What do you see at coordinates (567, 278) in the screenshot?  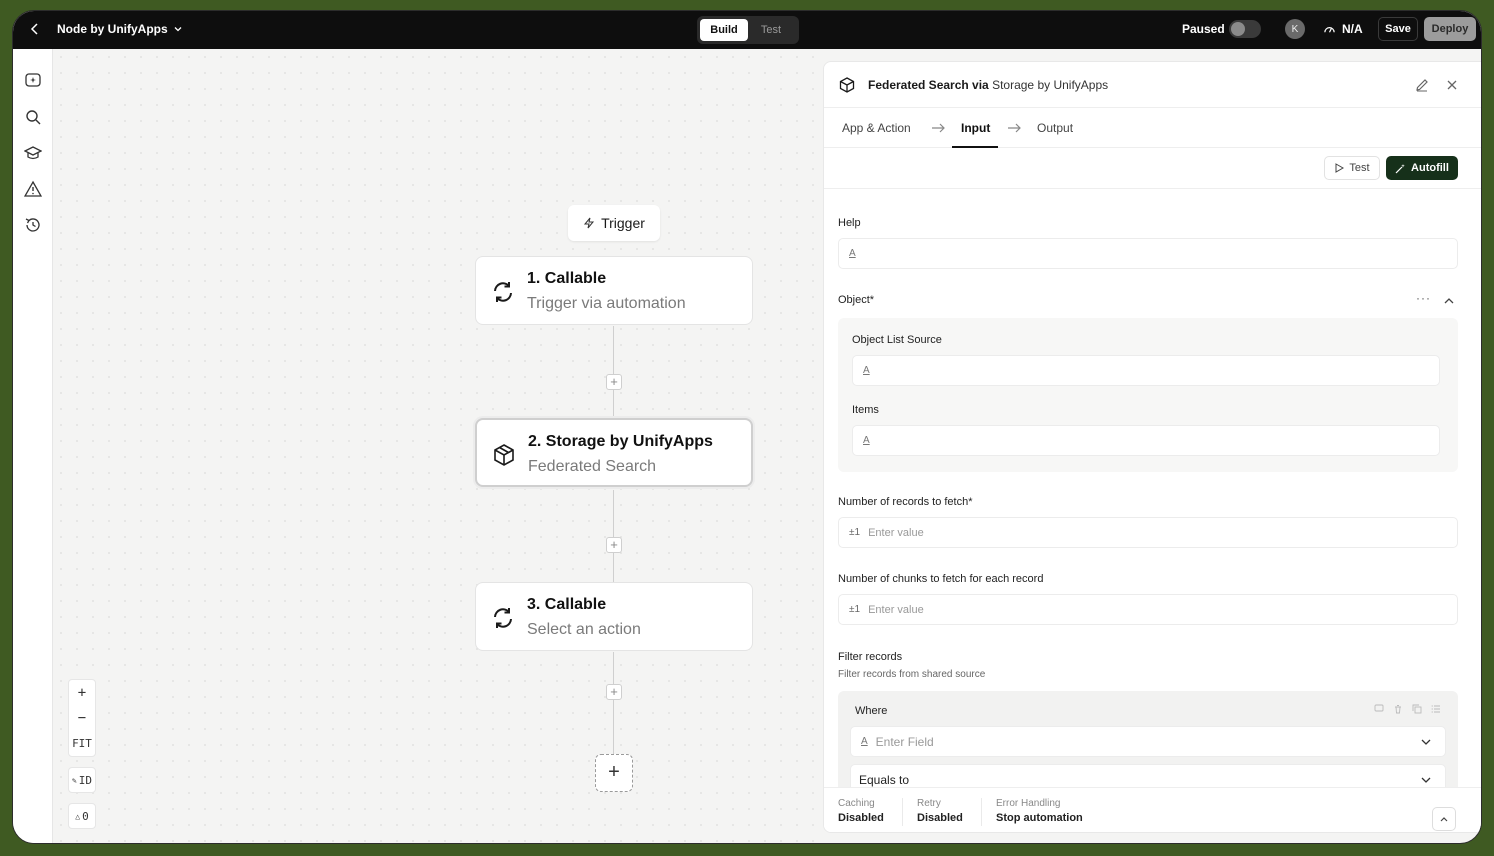 I see `node-title: 1. Callable` at bounding box center [567, 278].